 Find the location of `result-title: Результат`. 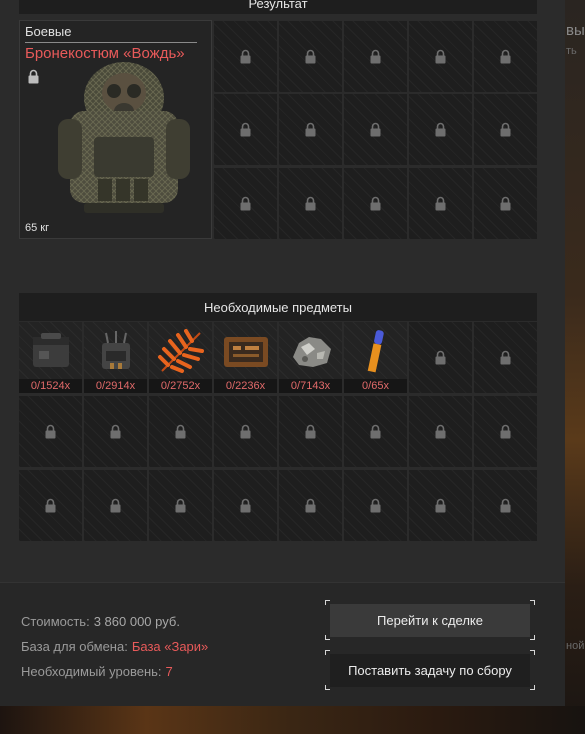

result-title: Результат is located at coordinates (278, 5).